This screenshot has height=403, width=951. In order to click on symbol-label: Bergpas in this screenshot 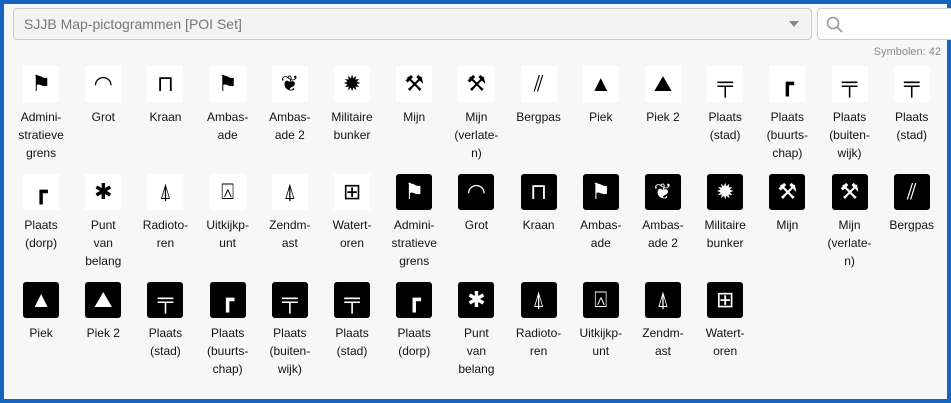, I will do `click(912, 225)`.